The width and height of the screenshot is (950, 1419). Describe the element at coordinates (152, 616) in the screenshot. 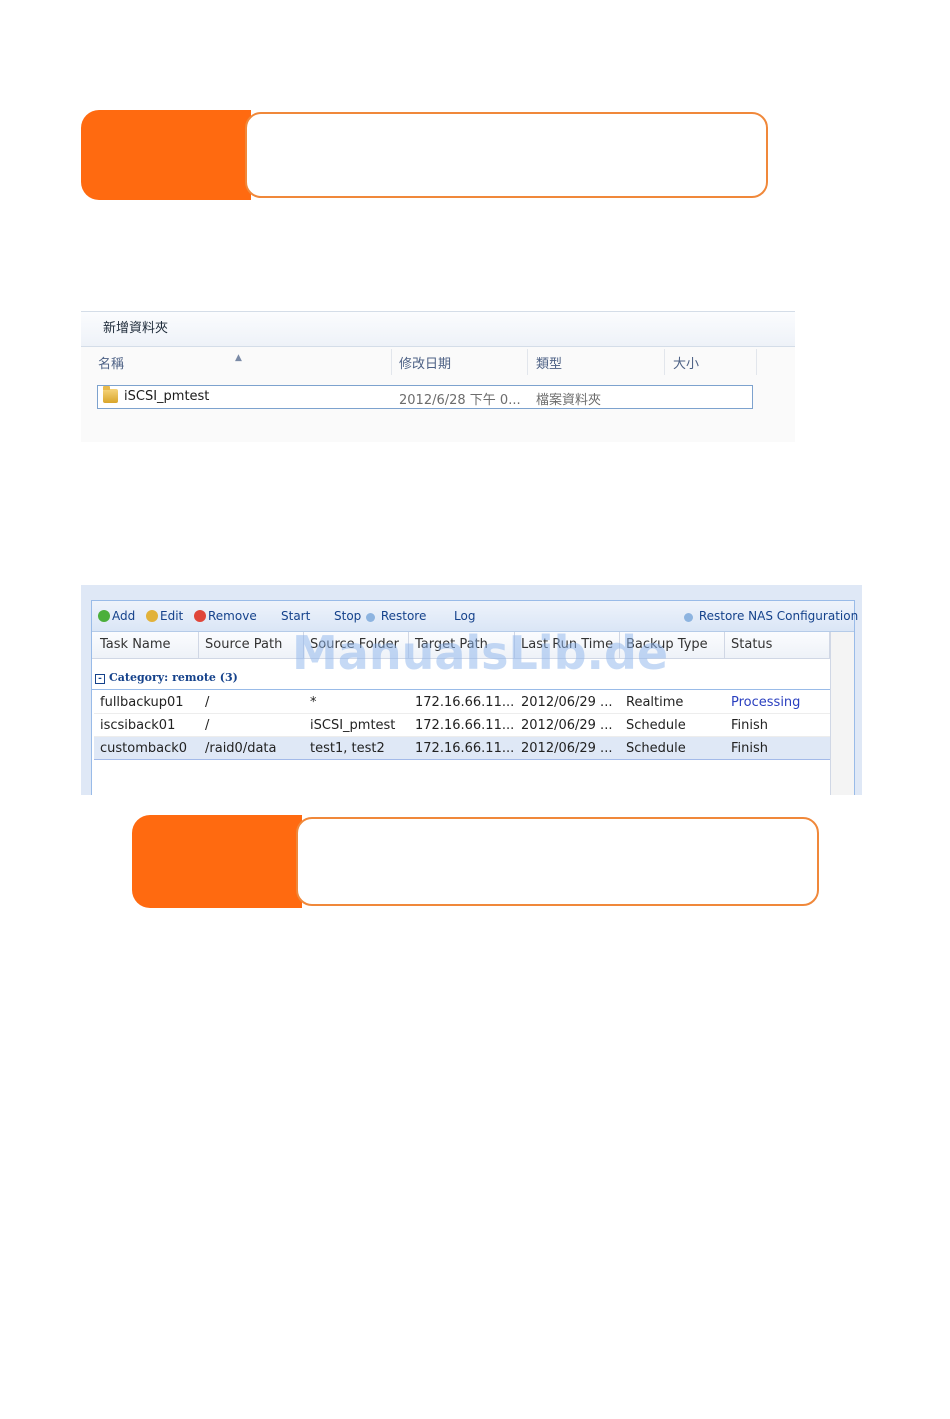

I see `gear-icon` at that location.